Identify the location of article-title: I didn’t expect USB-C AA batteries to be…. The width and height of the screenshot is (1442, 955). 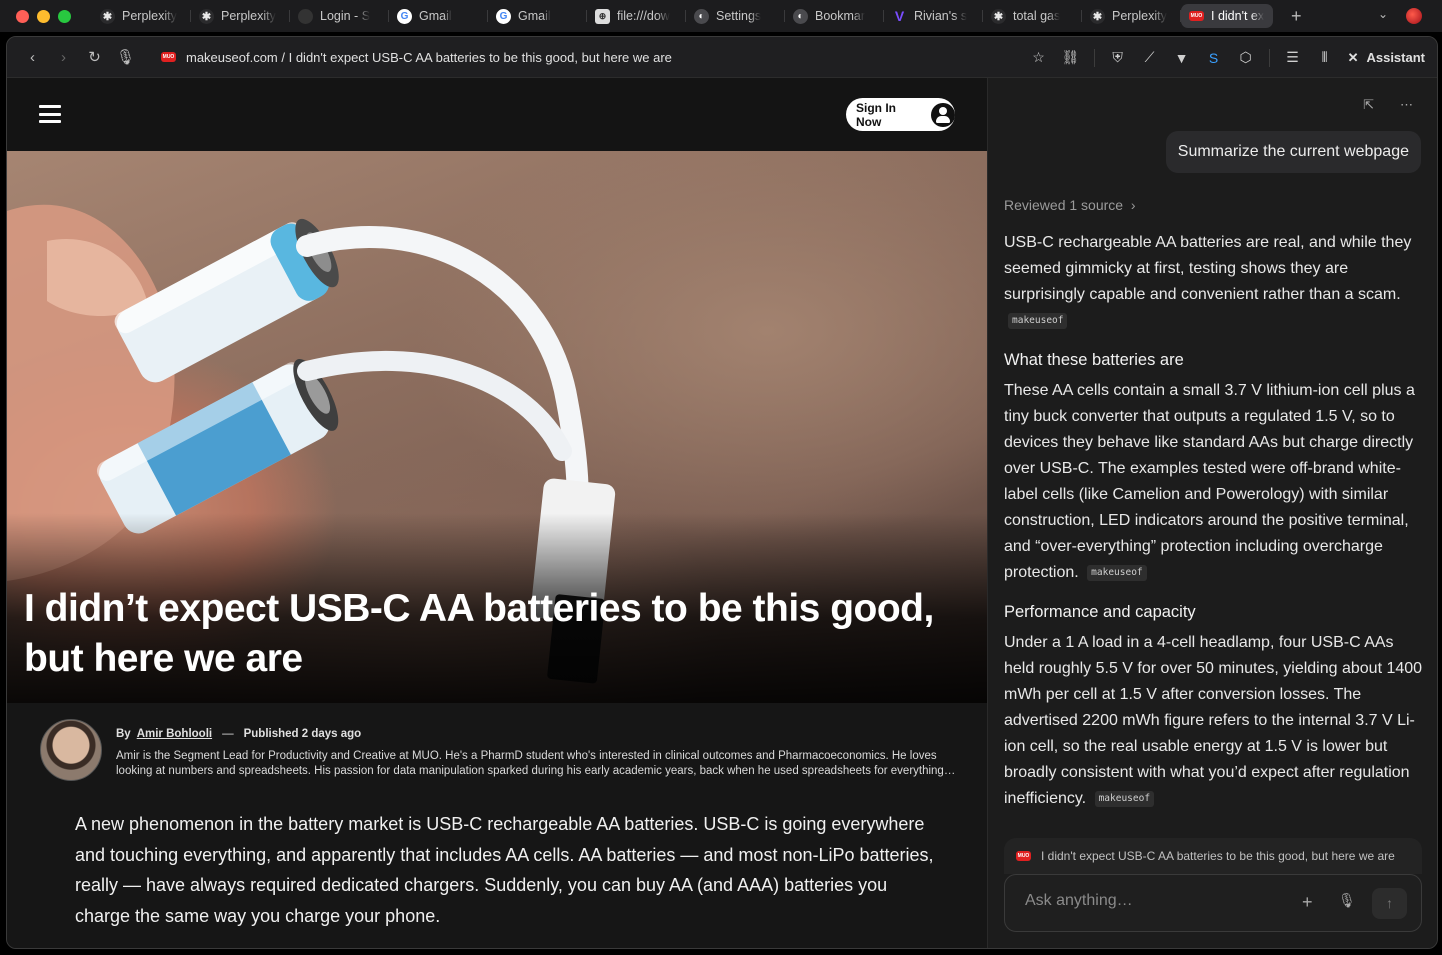
(479, 633).